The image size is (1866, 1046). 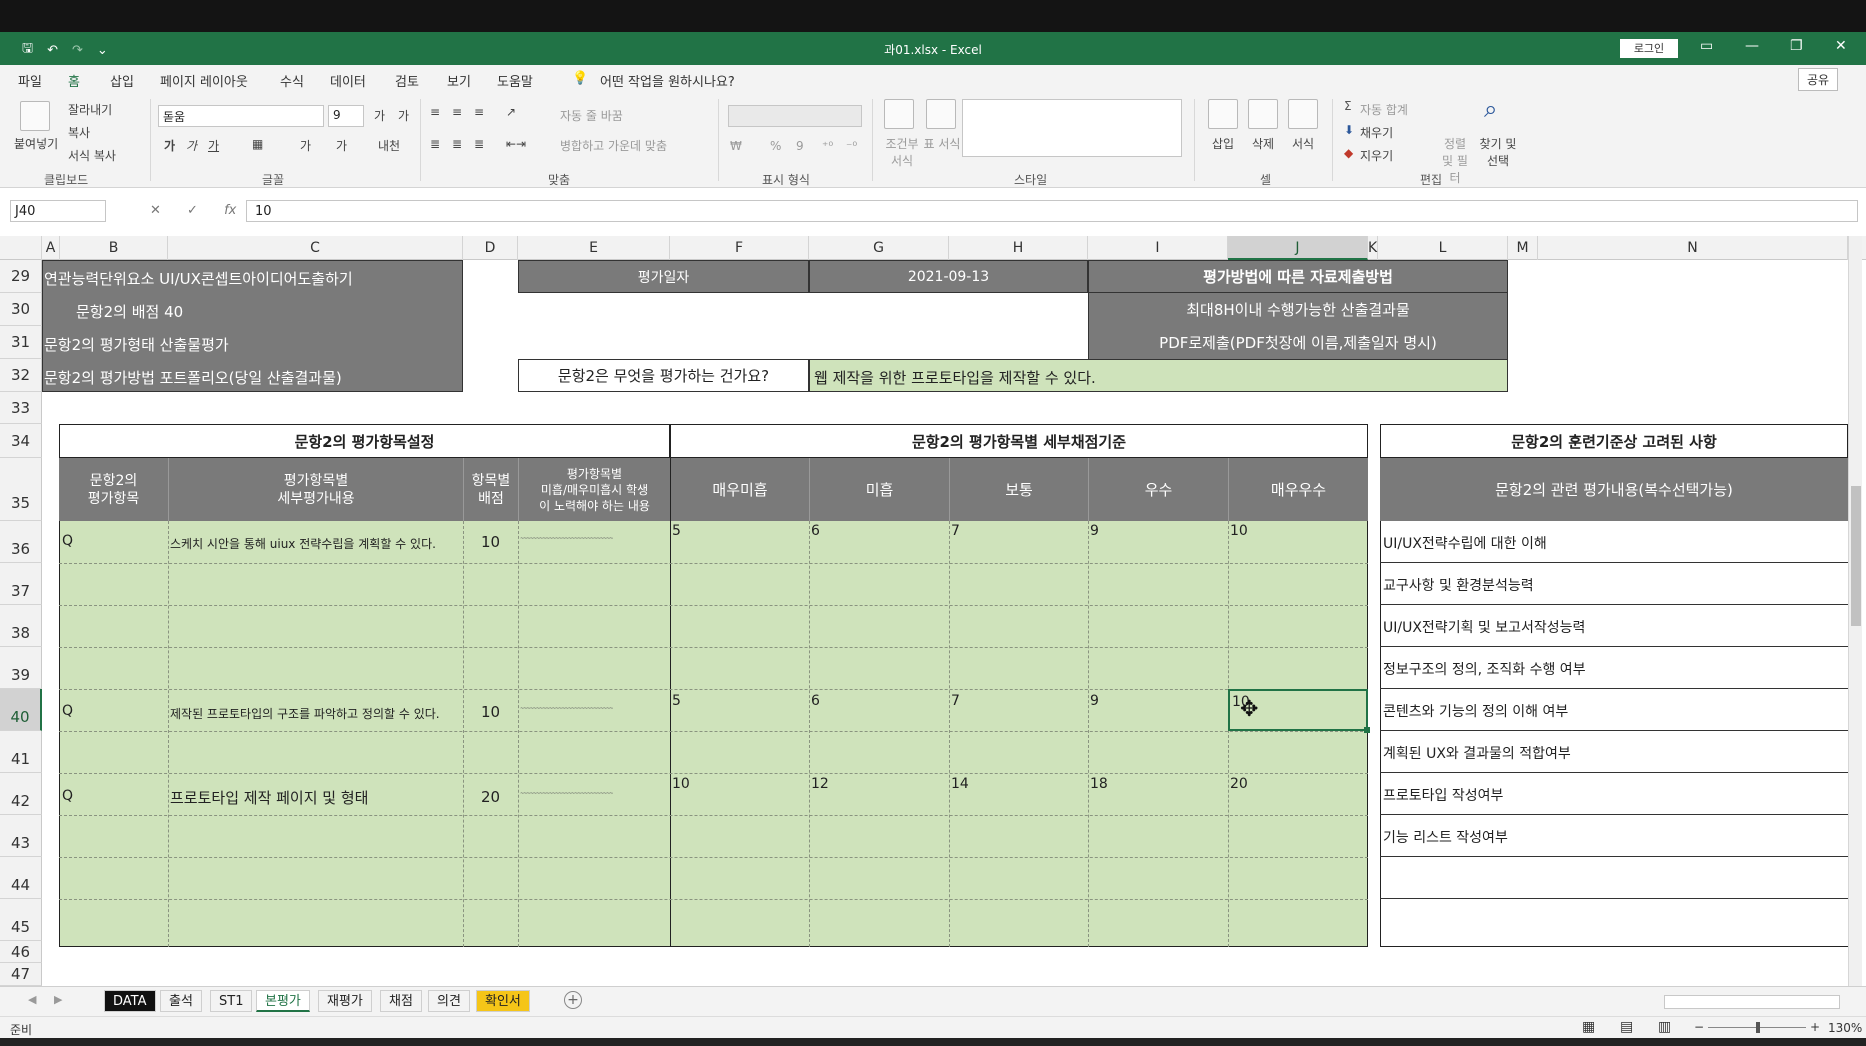 I want to click on column-header: K, so click(x=1373, y=248).